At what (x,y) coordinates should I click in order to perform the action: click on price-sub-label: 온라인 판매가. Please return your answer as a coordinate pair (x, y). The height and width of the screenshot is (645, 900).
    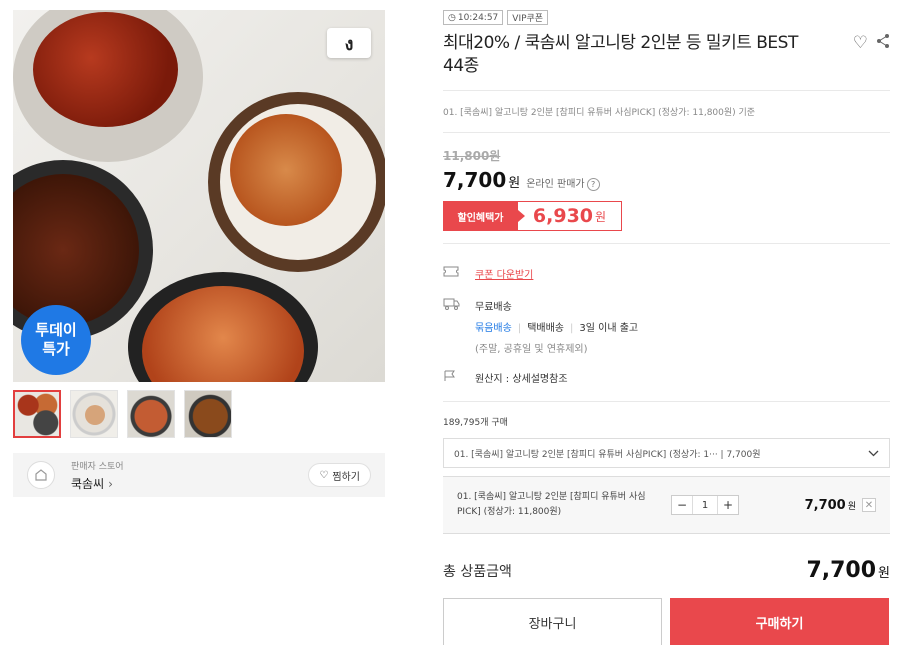
    Looking at the image, I should click on (555, 184).